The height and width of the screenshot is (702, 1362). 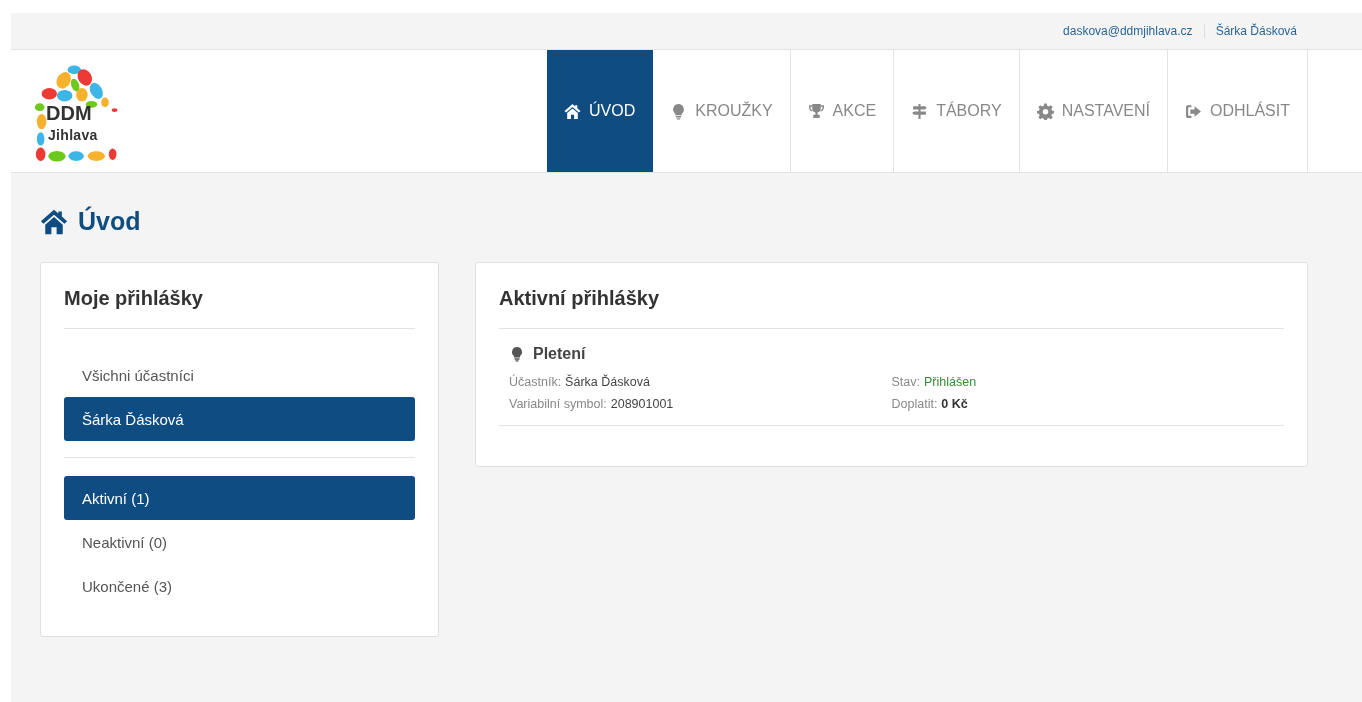 I want to click on signpost-icon, so click(x=920, y=111).